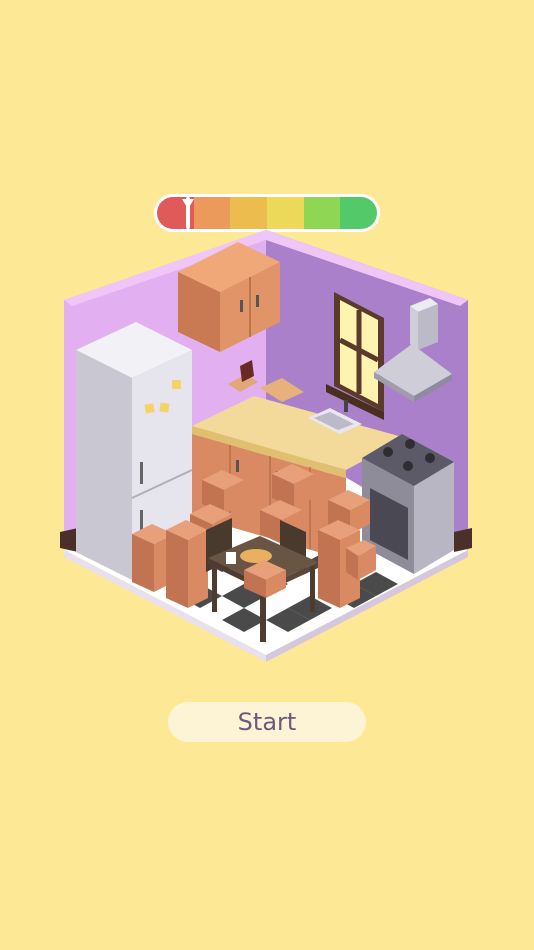 The width and height of the screenshot is (534, 950). Describe the element at coordinates (267, 722) in the screenshot. I see `start-button: Start` at that location.